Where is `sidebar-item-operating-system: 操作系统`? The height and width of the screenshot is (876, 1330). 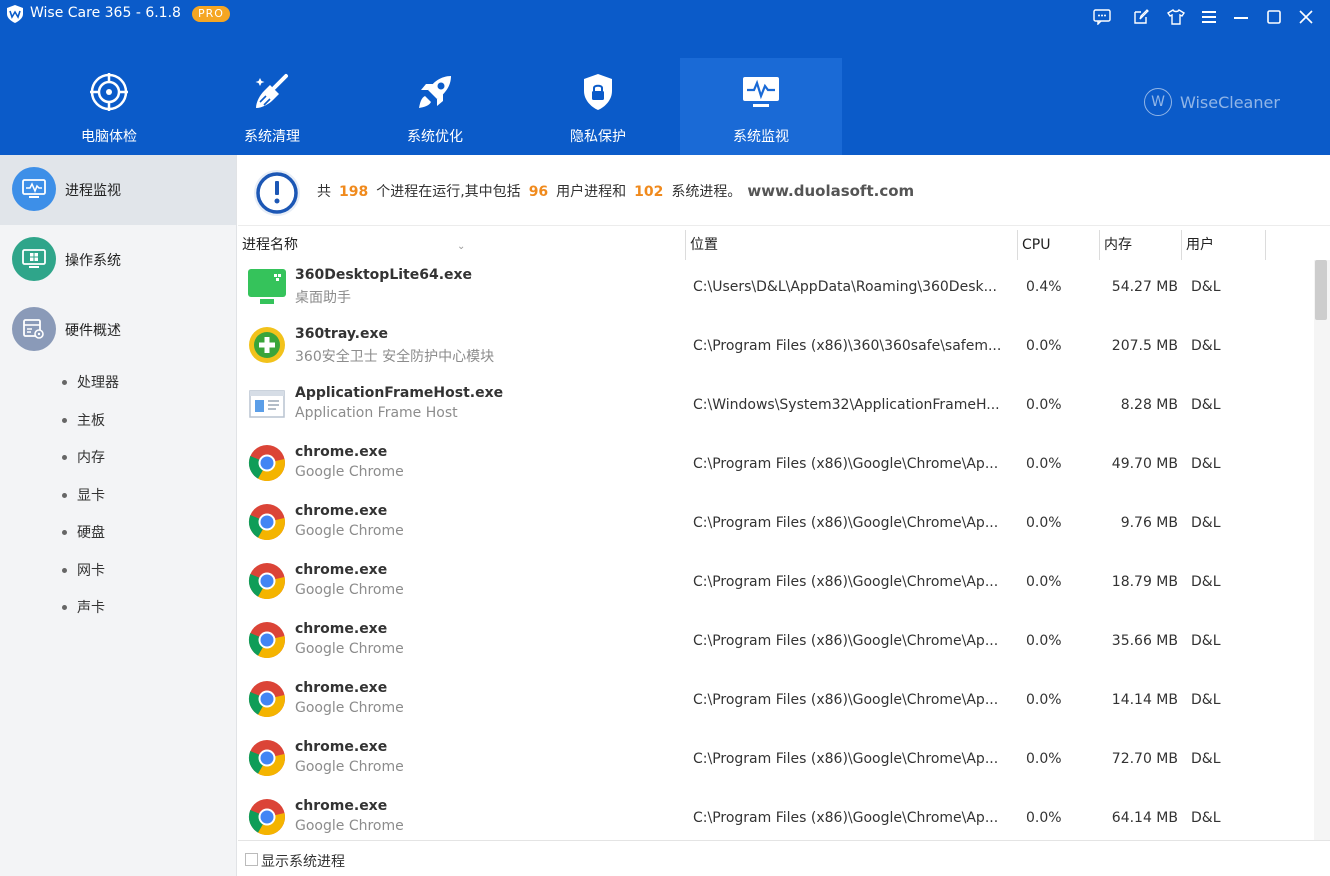 sidebar-item-operating-system: 操作系统 is located at coordinates (118, 260).